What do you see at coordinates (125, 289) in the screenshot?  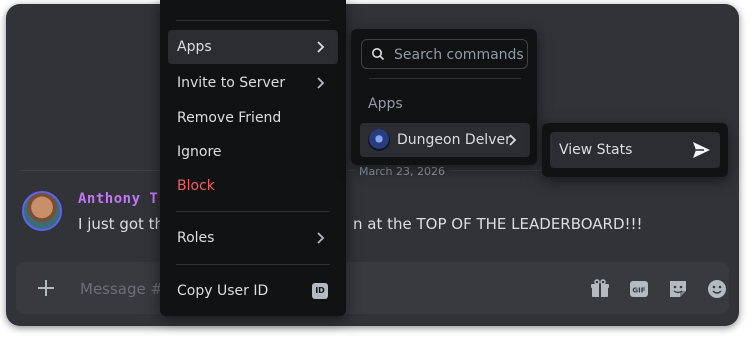 I see `message-input` at bounding box center [125, 289].